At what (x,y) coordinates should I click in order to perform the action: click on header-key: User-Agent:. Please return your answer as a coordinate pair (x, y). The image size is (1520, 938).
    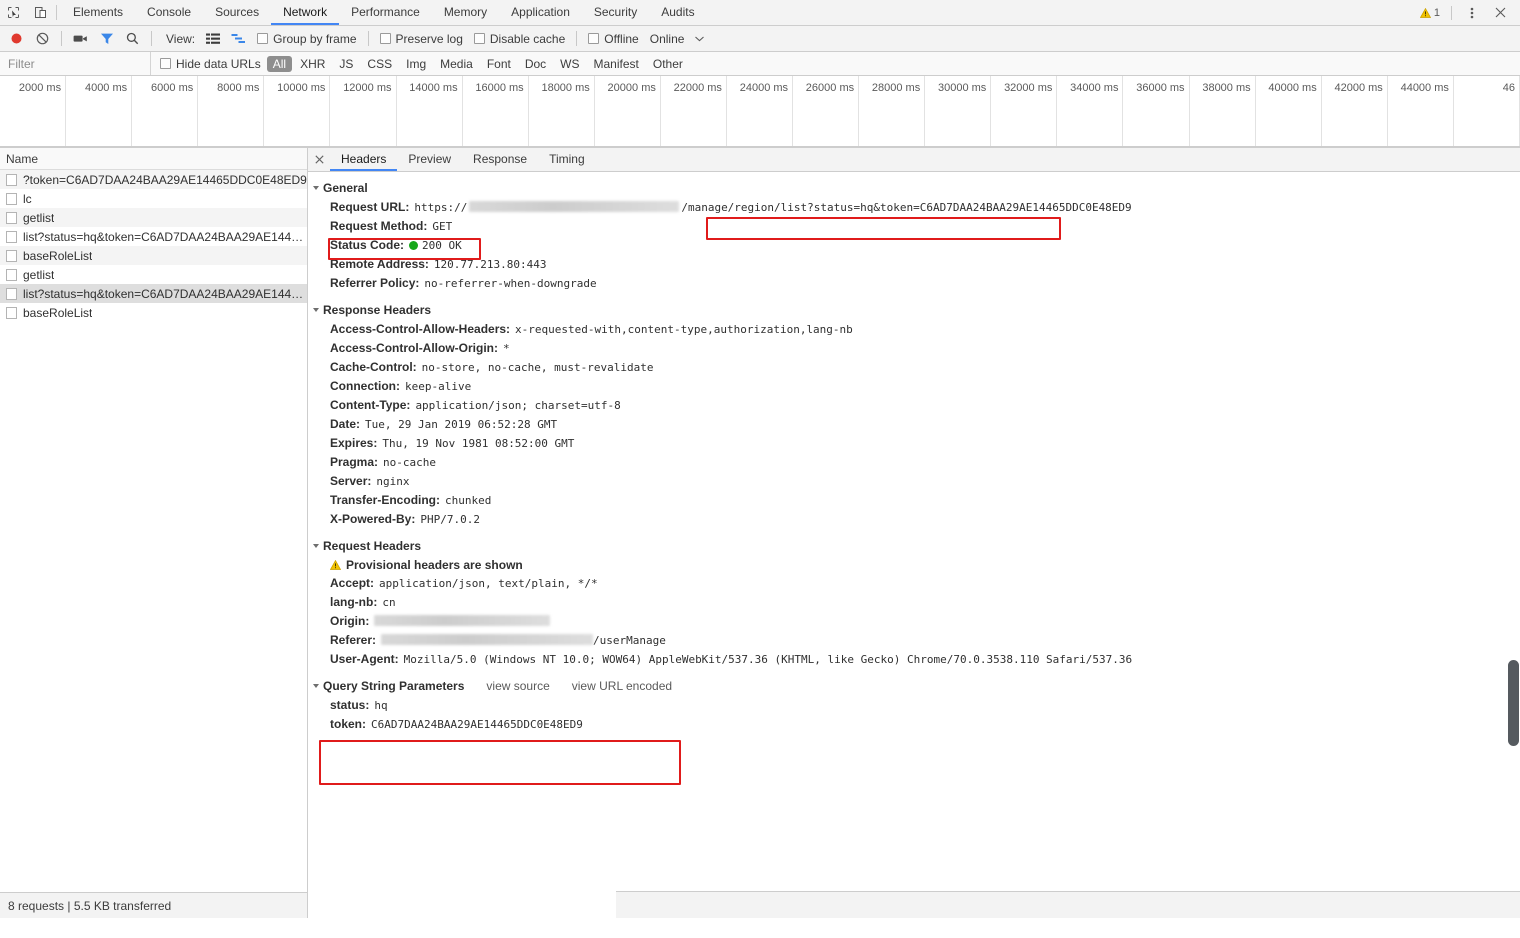
    Looking at the image, I should click on (364, 659).